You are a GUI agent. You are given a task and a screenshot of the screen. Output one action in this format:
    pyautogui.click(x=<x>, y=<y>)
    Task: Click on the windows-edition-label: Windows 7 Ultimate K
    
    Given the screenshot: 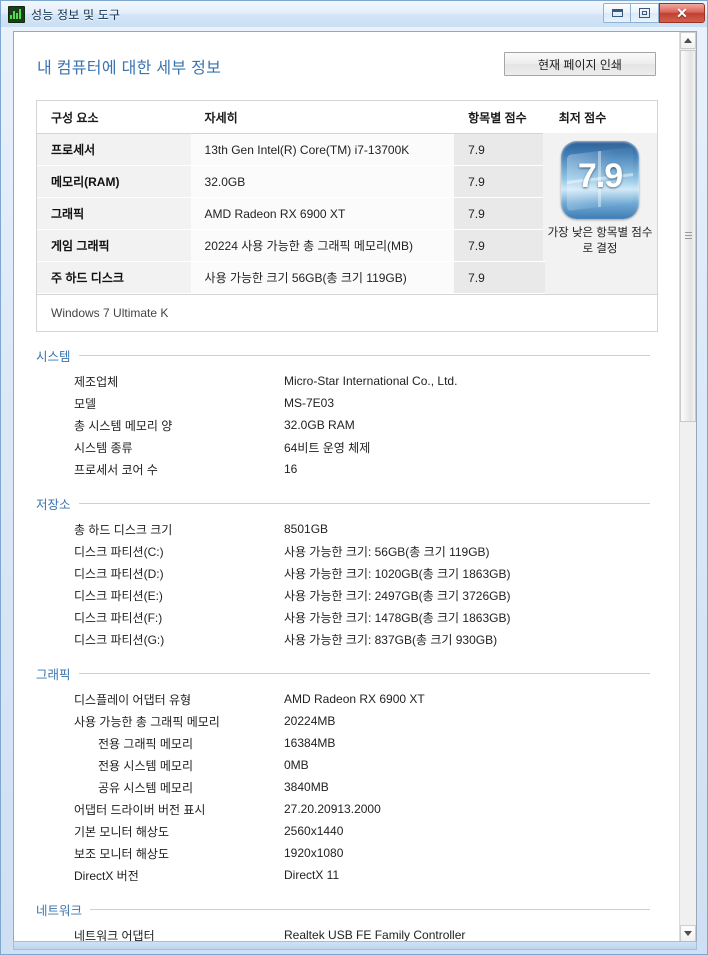 What is the action you would take?
    pyautogui.click(x=110, y=313)
    